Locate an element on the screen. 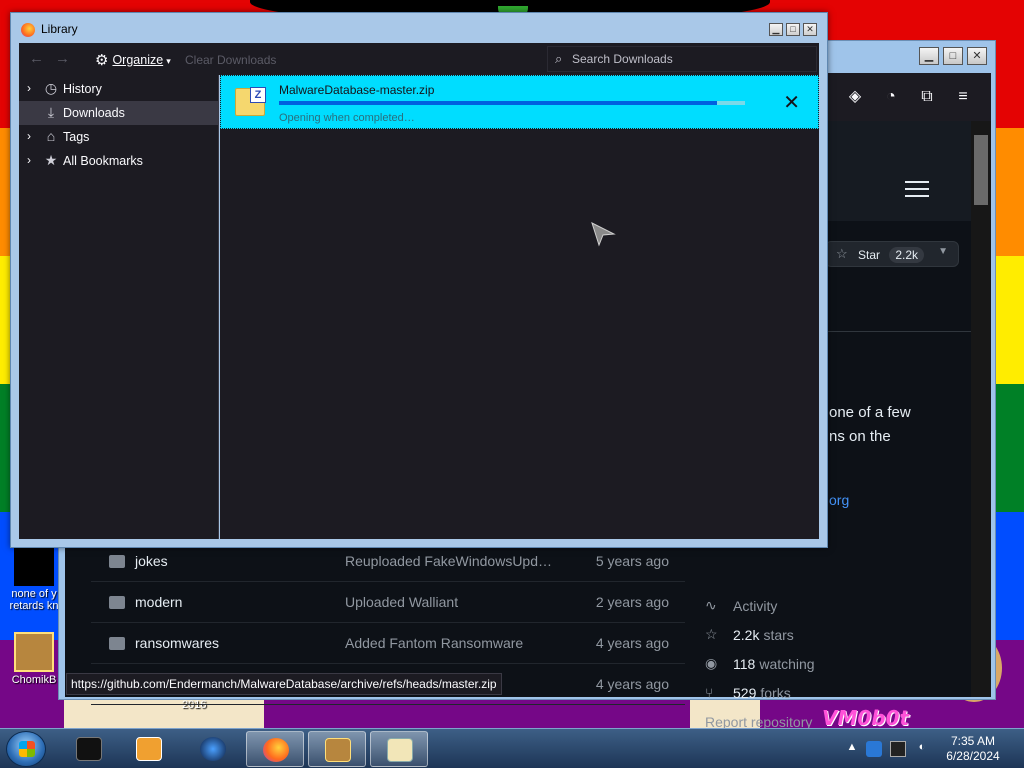  table-row: modern Uploaded Walliant 2 years ago is located at coordinates (388, 602).